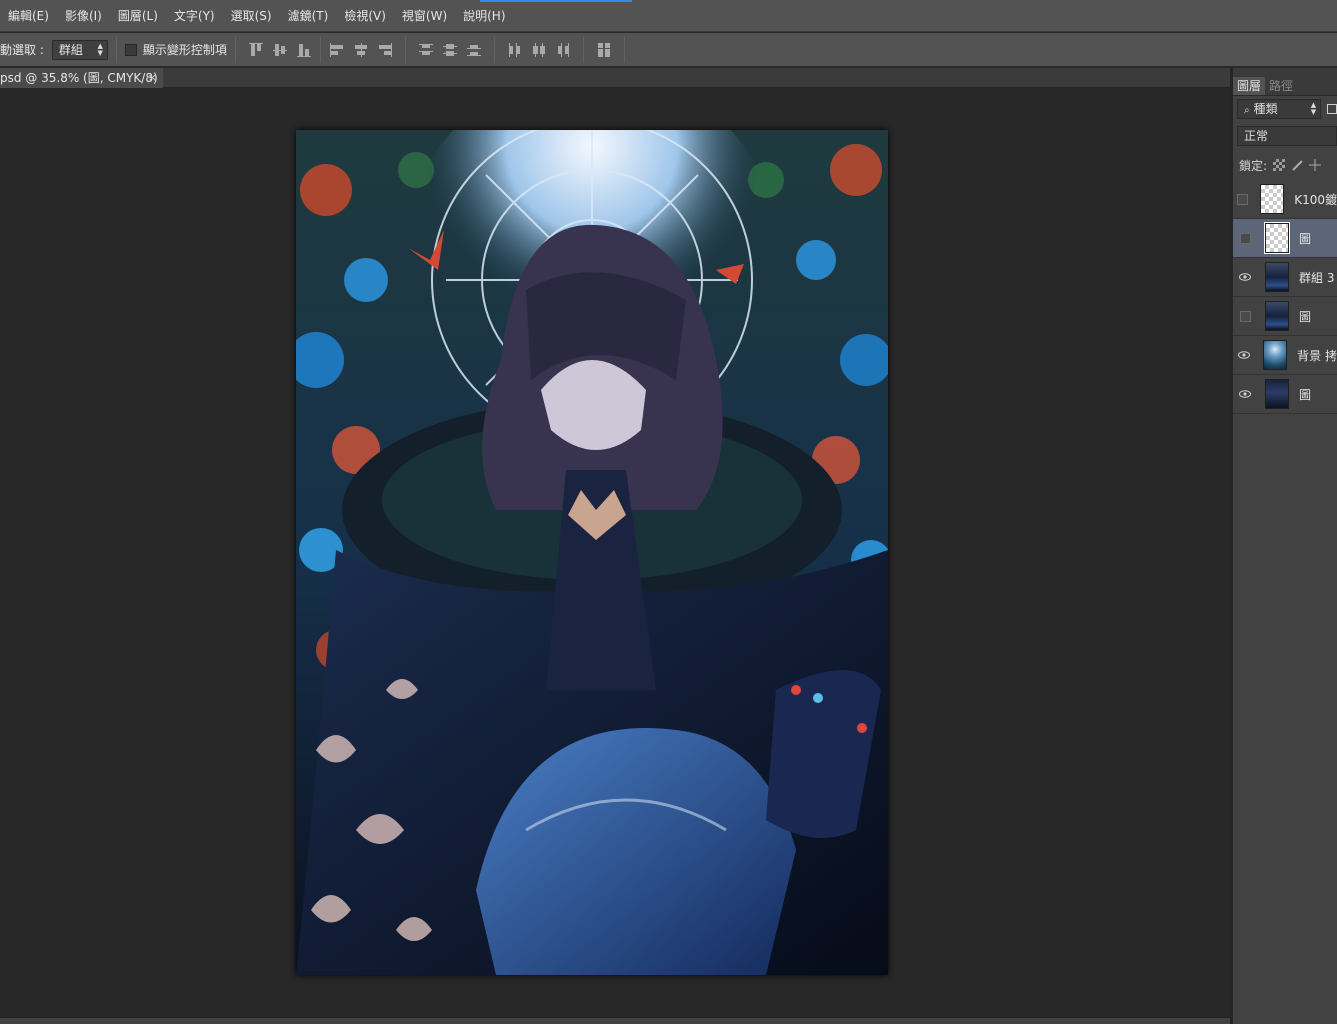  I want to click on auto-select-value: 群組, so click(70, 49).